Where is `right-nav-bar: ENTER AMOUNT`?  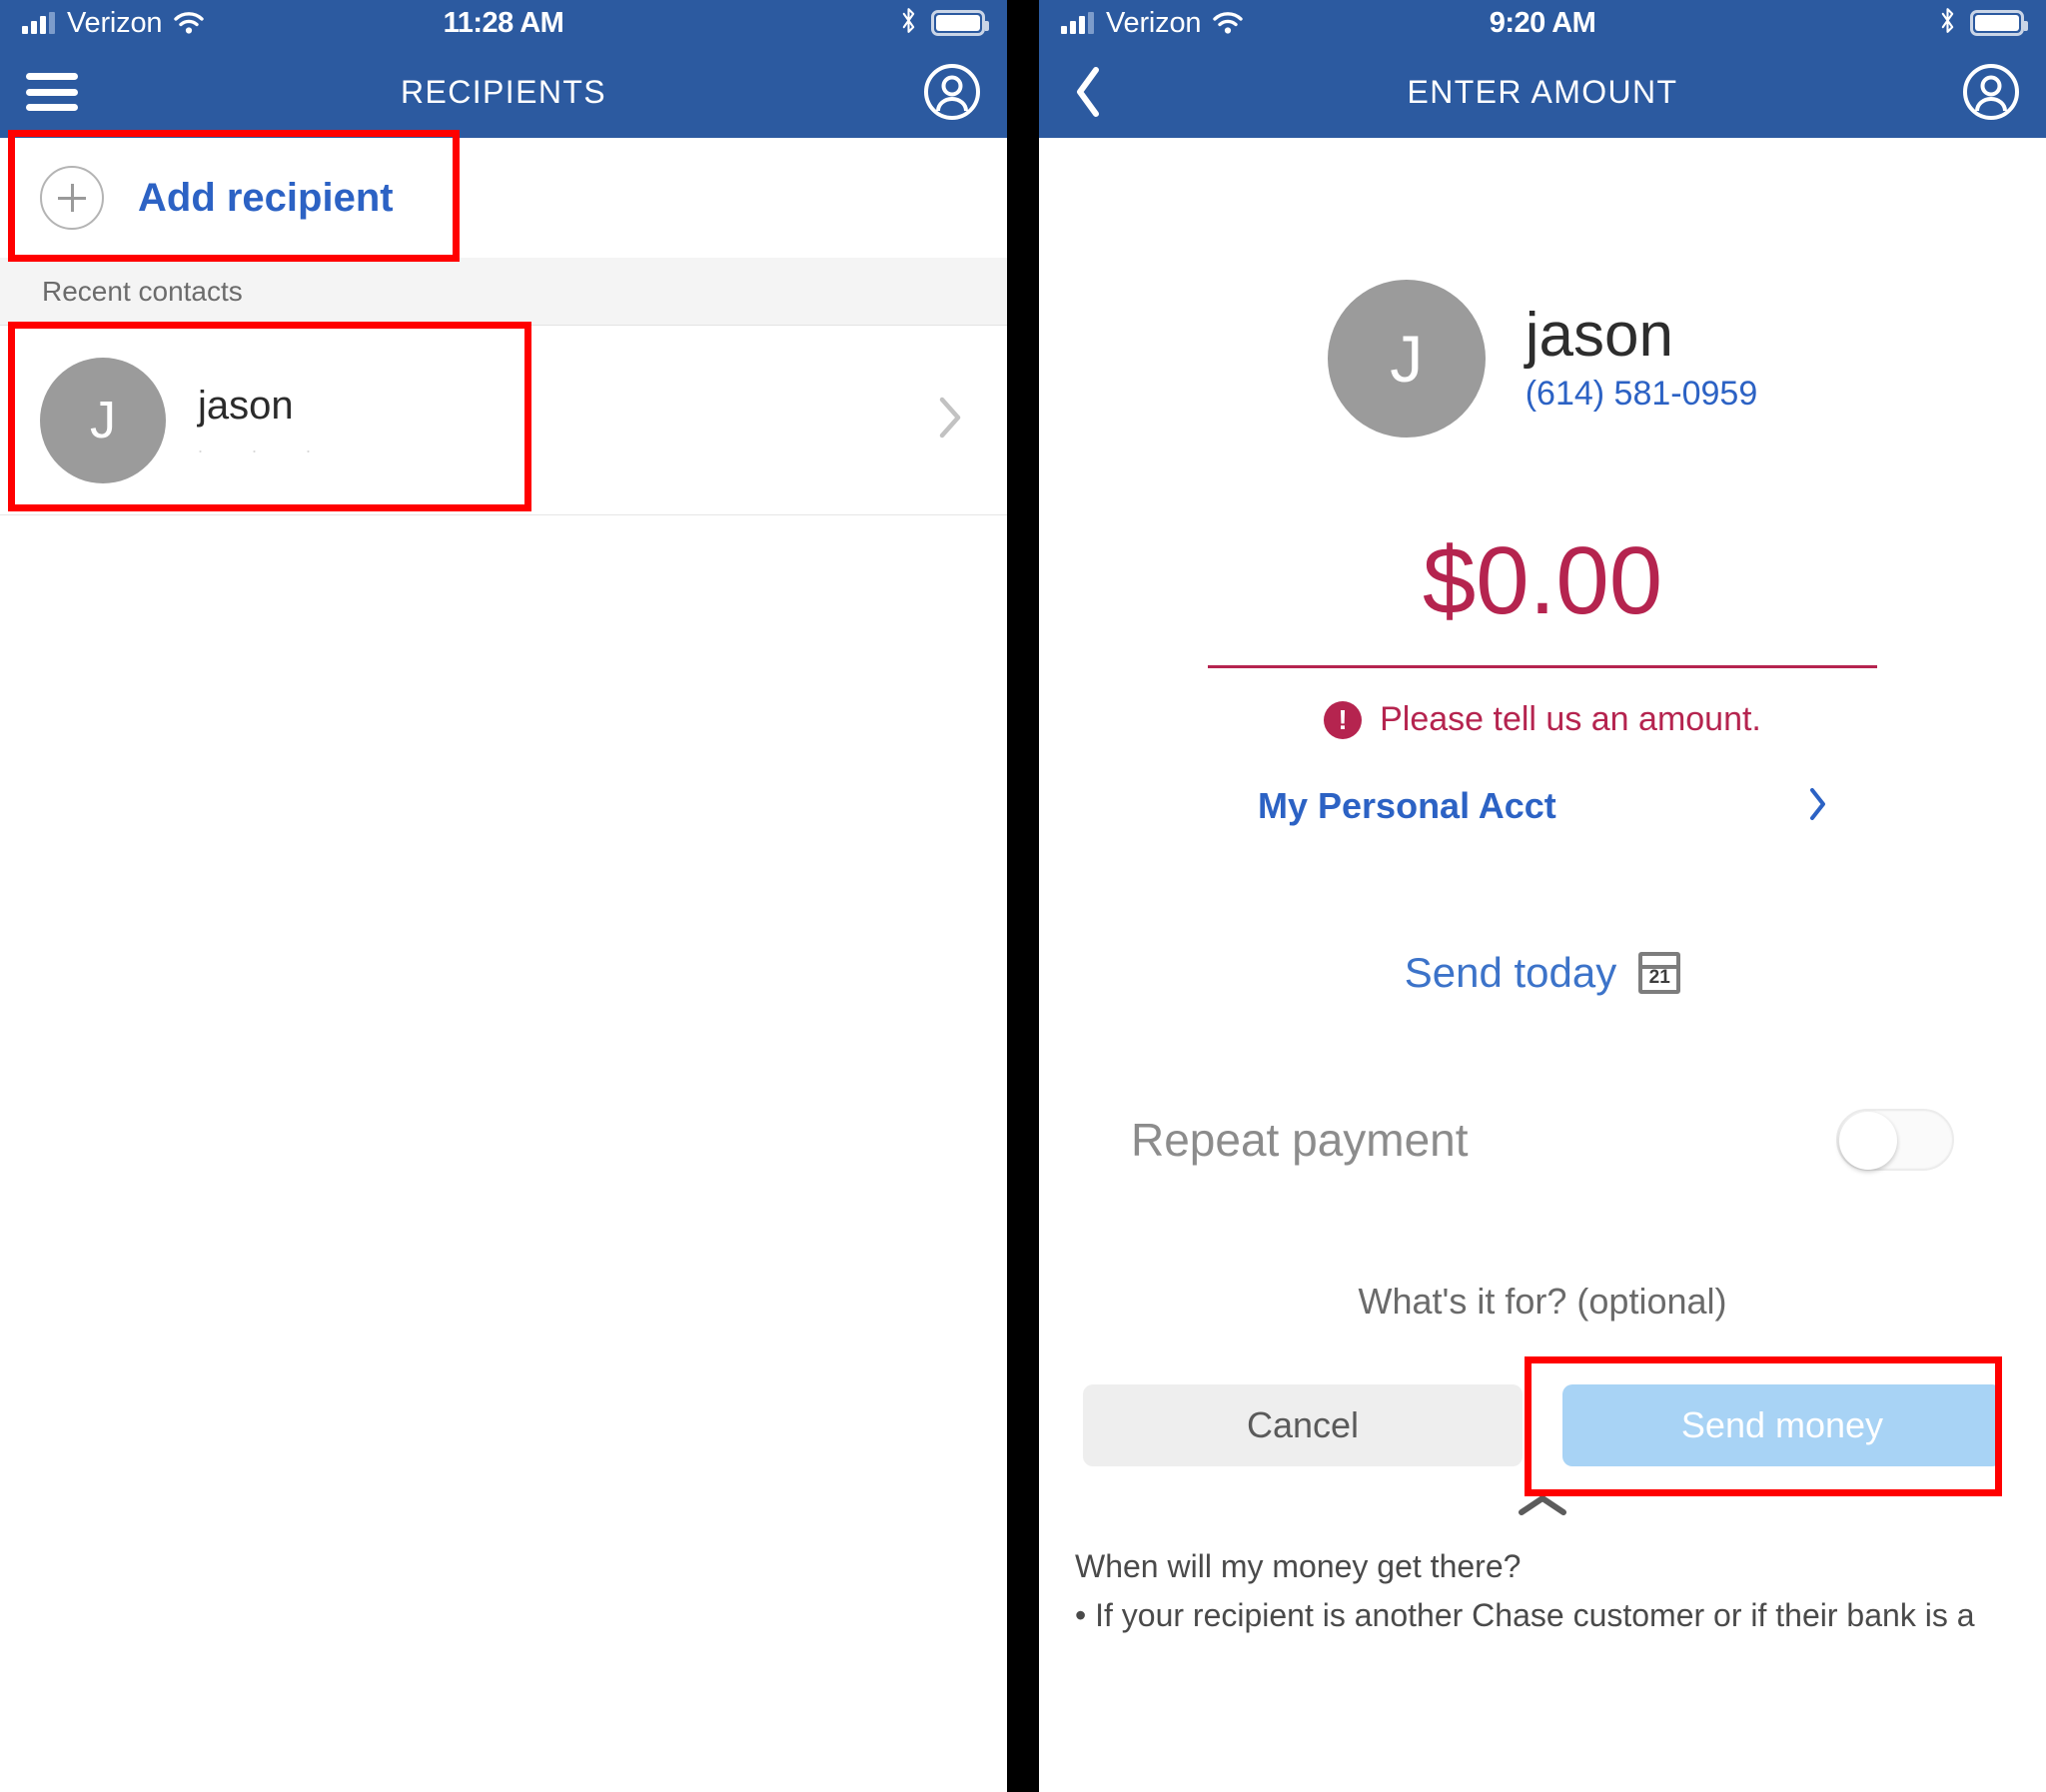 right-nav-bar: ENTER AMOUNT is located at coordinates (1542, 92).